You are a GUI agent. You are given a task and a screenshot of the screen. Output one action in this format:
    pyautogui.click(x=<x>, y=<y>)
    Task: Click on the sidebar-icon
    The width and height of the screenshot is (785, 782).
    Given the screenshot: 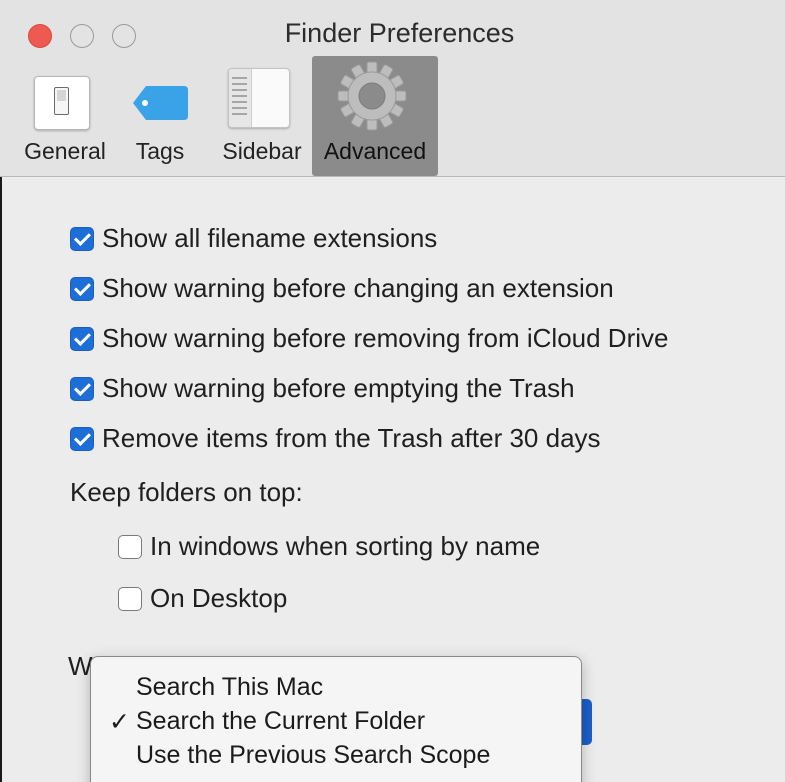 What is the action you would take?
    pyautogui.click(x=259, y=98)
    